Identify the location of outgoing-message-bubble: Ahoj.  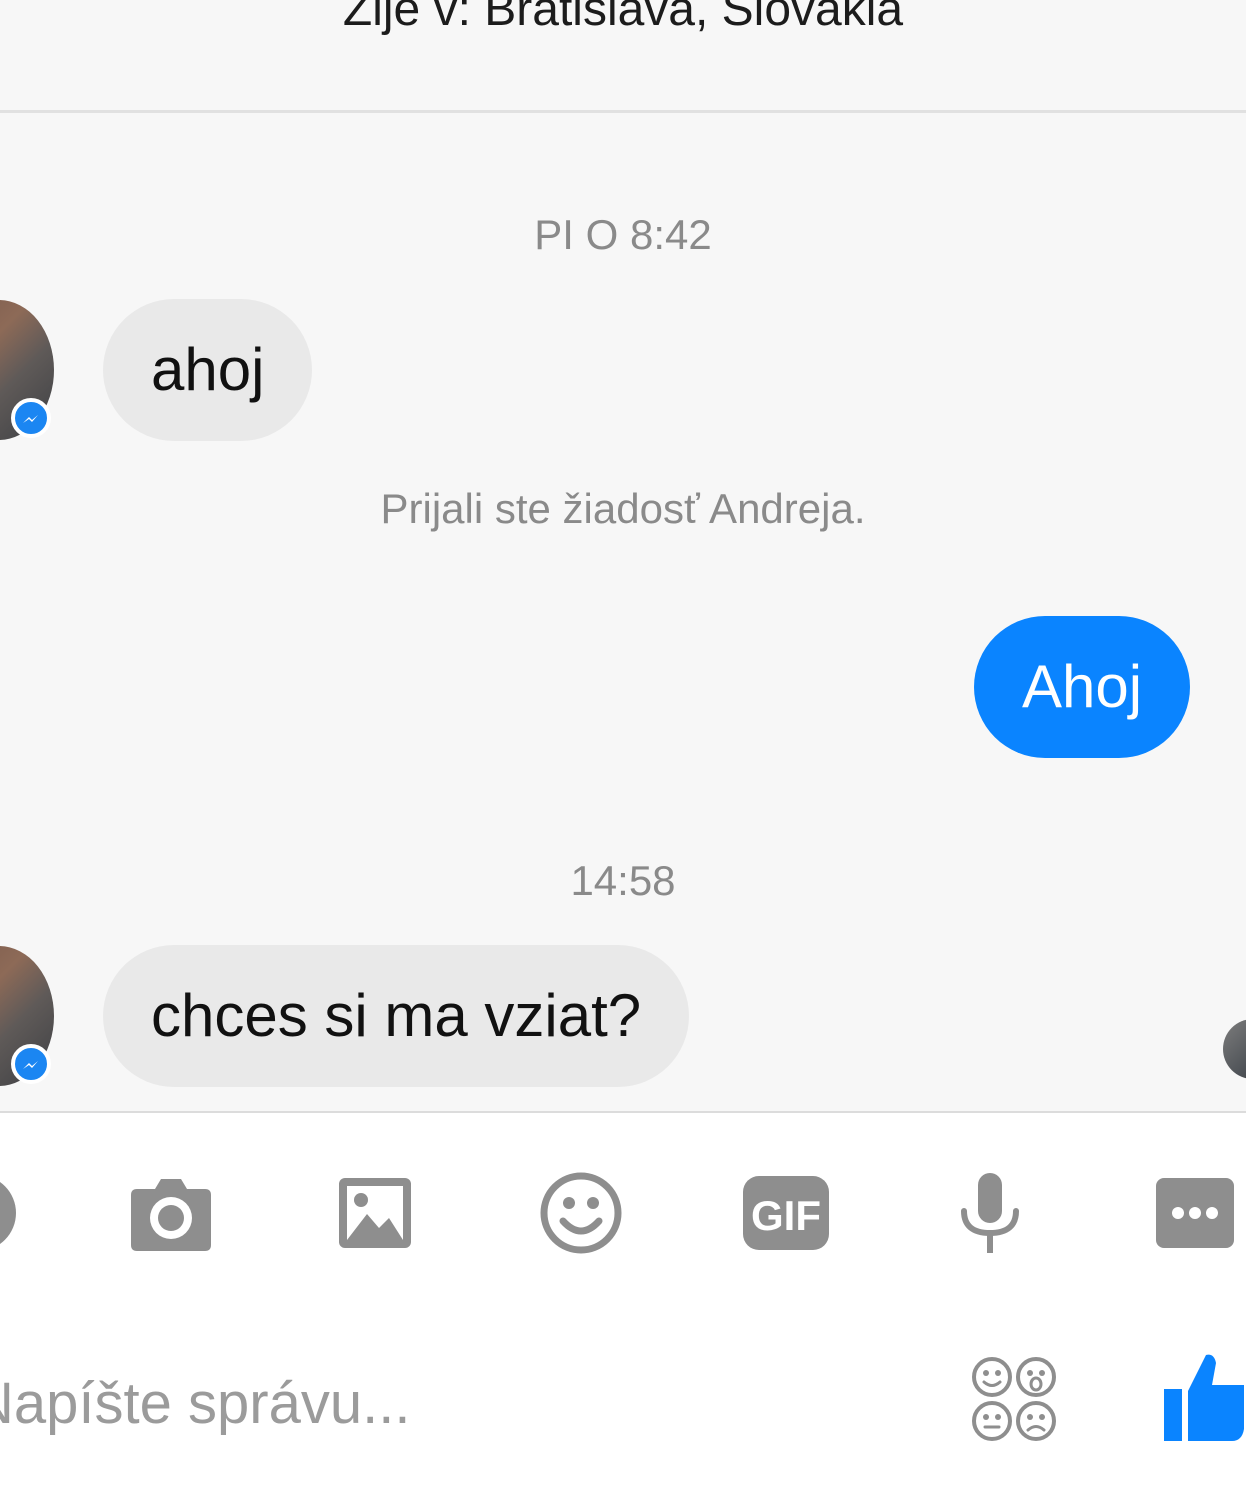
(1082, 687).